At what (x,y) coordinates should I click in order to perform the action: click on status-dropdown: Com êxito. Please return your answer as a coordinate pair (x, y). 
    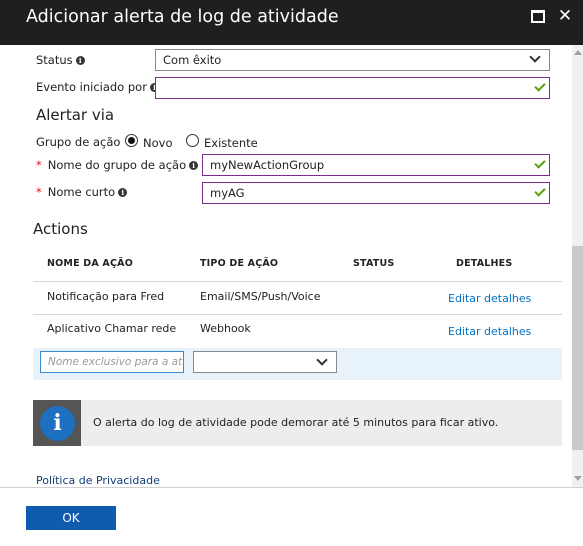
    Looking at the image, I should click on (352, 60).